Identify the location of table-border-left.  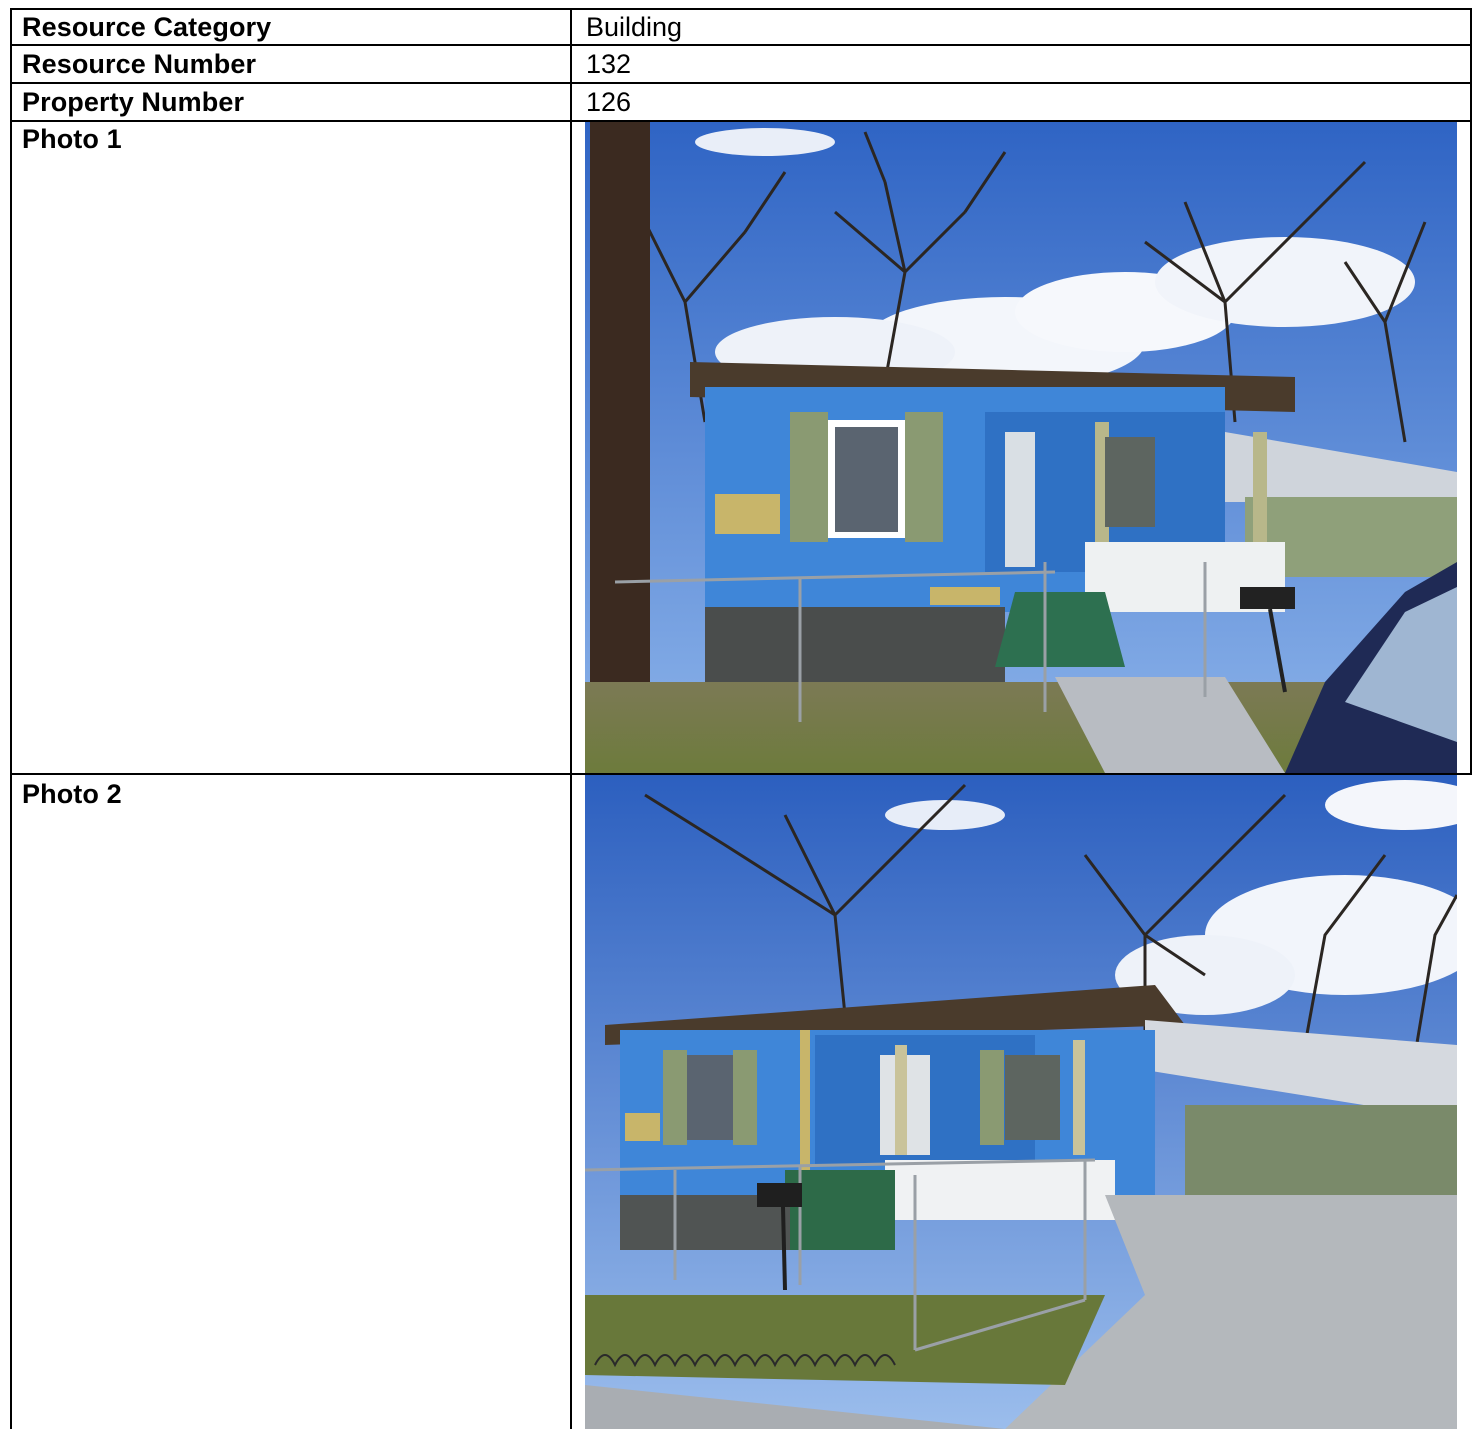
(11, 718).